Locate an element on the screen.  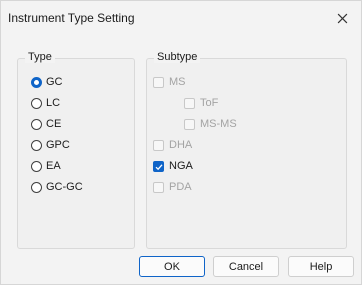
checkbox-nga-box is located at coordinates (158, 166).